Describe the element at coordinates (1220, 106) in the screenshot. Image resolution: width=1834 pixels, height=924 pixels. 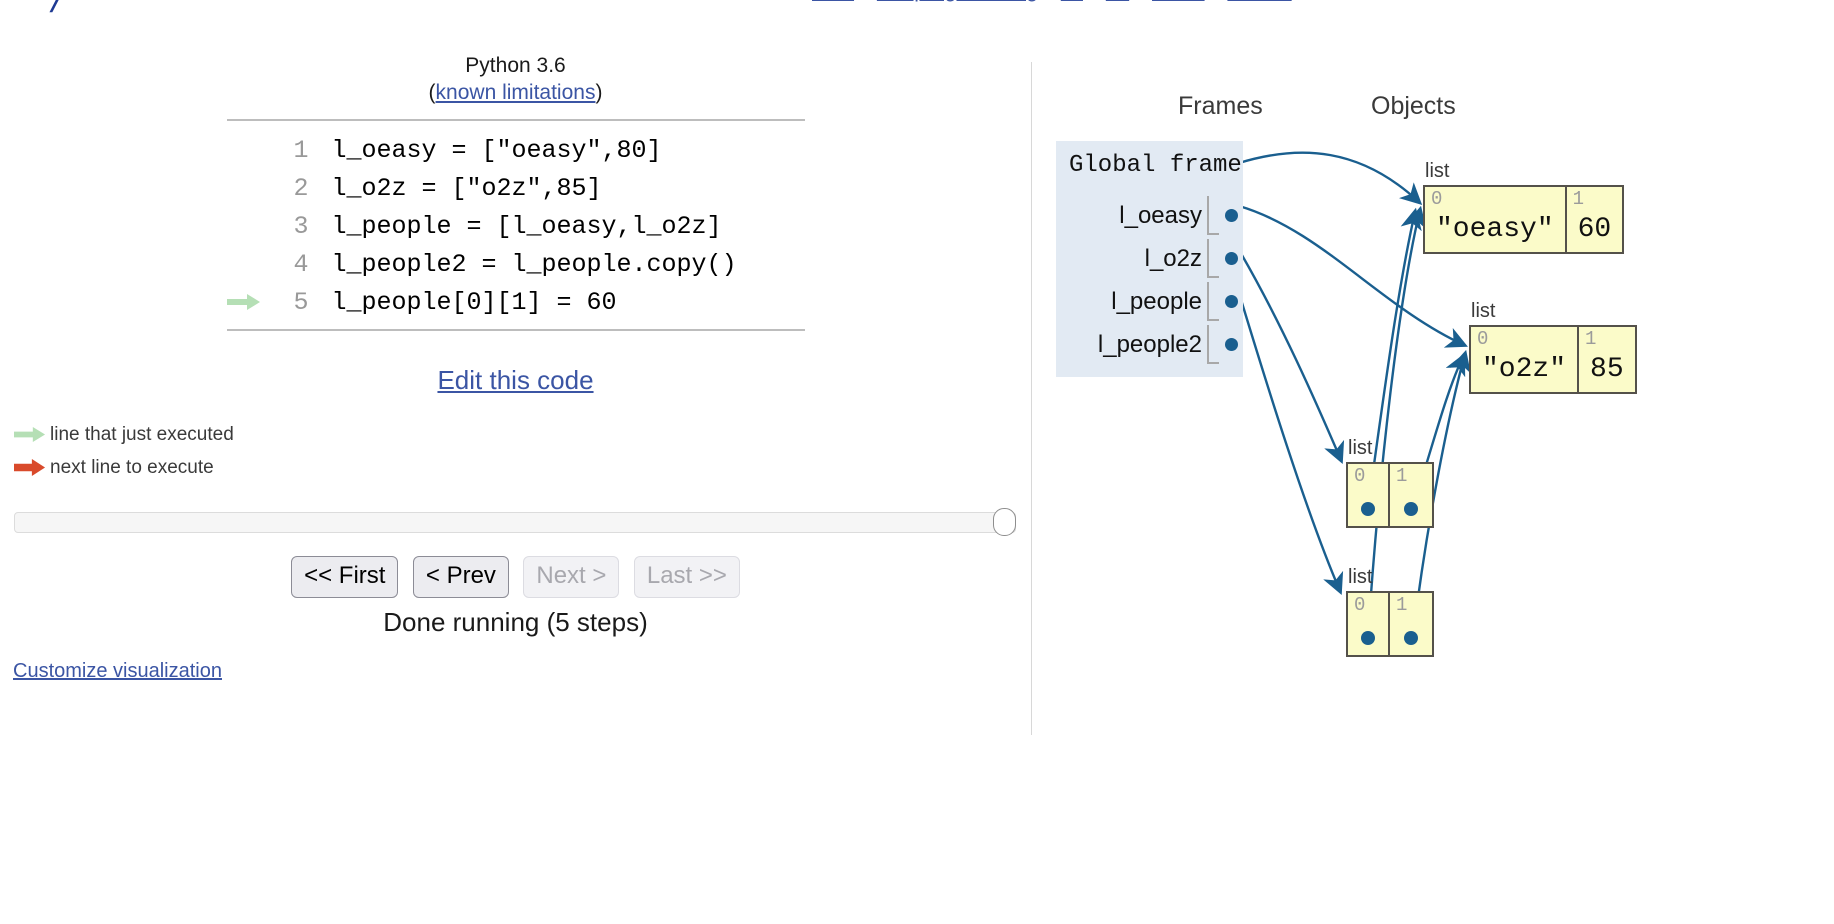
I see `frames-column-heading: Frames` at that location.